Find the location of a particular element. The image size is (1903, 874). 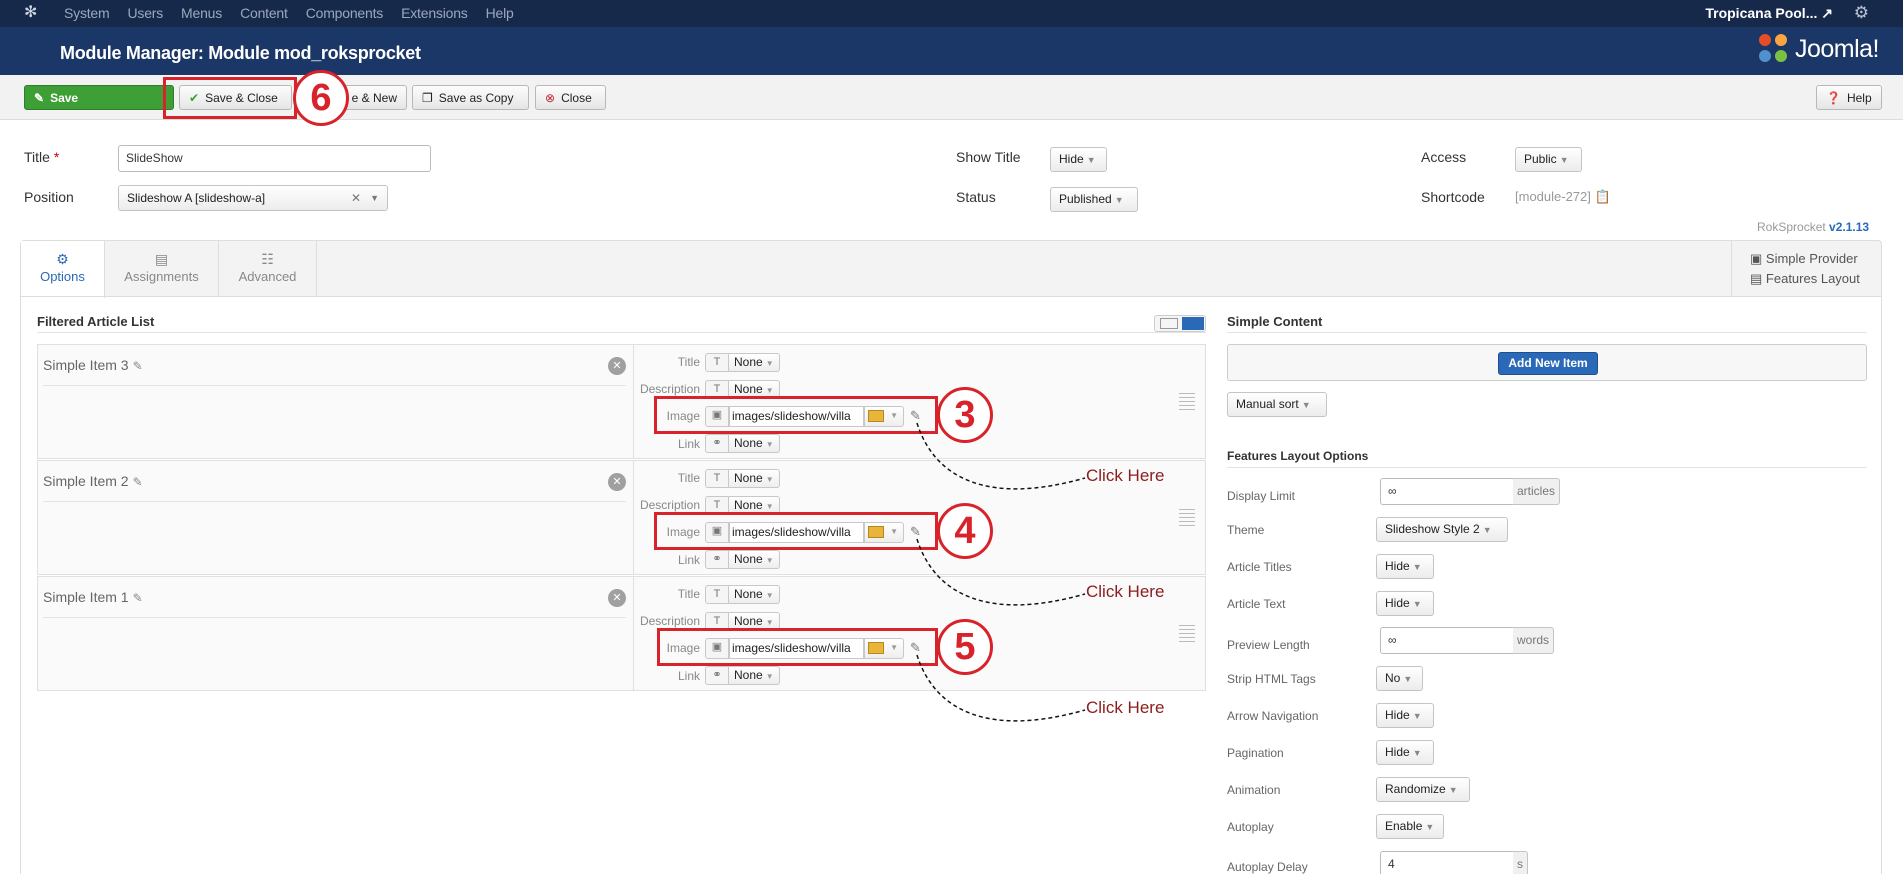

preview-length-label: Preview Length is located at coordinates (1268, 645).